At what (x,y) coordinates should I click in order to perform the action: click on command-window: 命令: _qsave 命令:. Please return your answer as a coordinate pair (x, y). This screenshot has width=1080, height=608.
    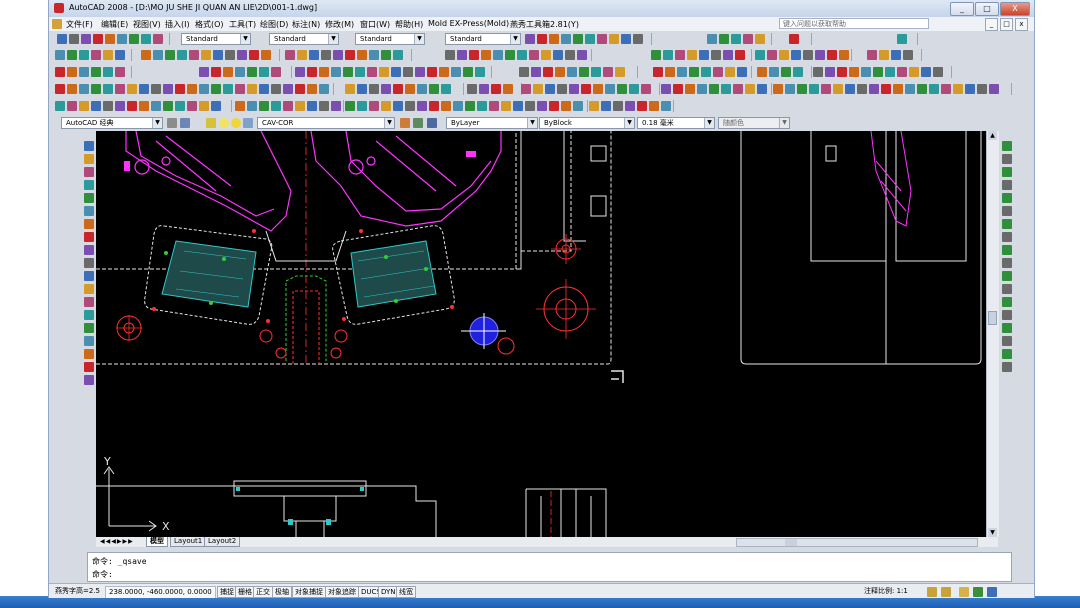
    Looking at the image, I should click on (549, 567).